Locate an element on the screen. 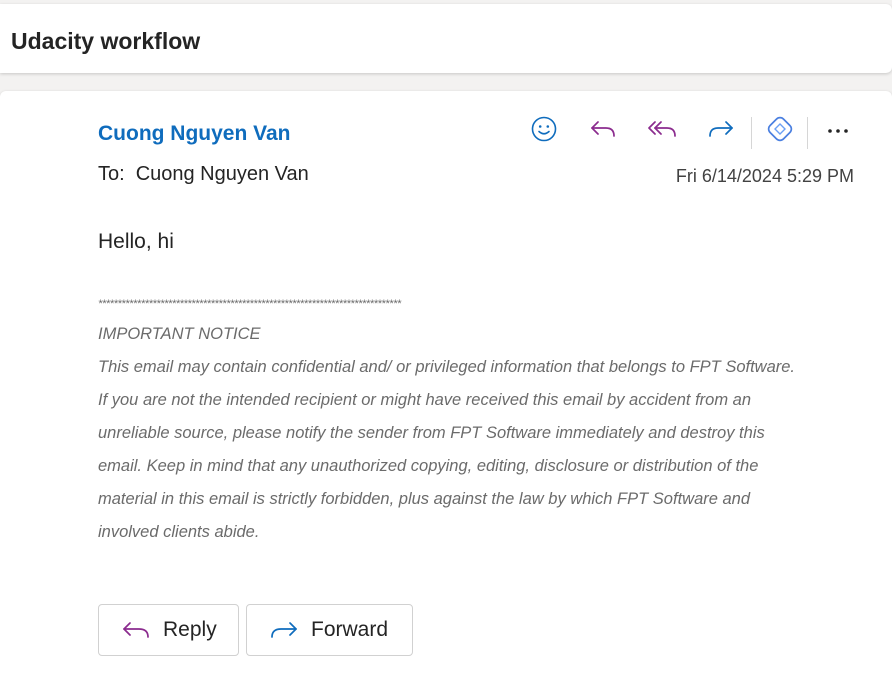 The width and height of the screenshot is (892, 691). subject-header: Udacity workflow is located at coordinates (446, 38).